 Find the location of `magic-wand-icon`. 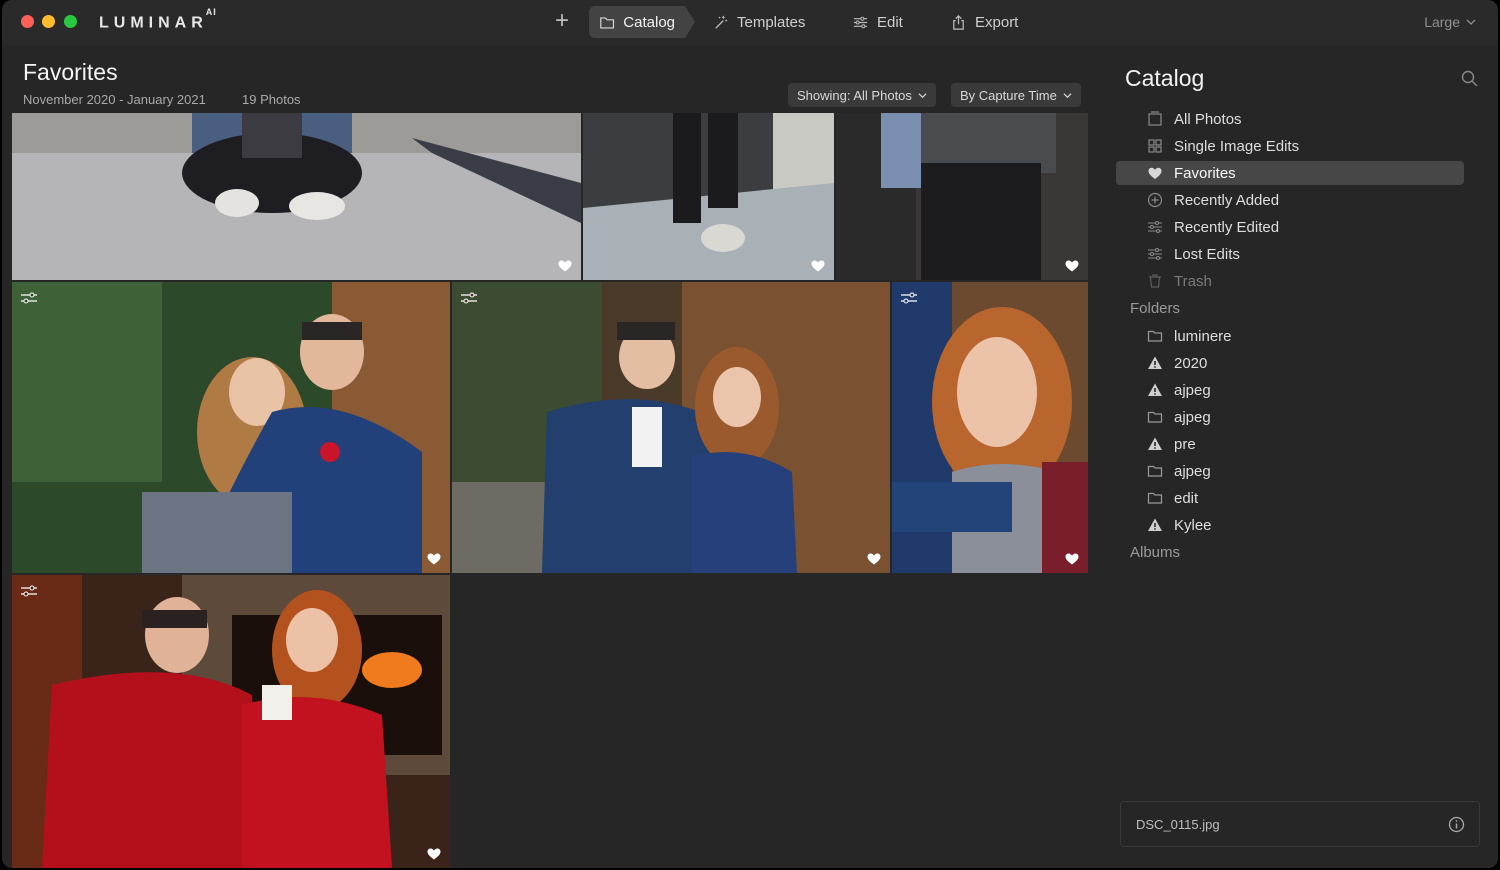

magic-wand-icon is located at coordinates (721, 22).